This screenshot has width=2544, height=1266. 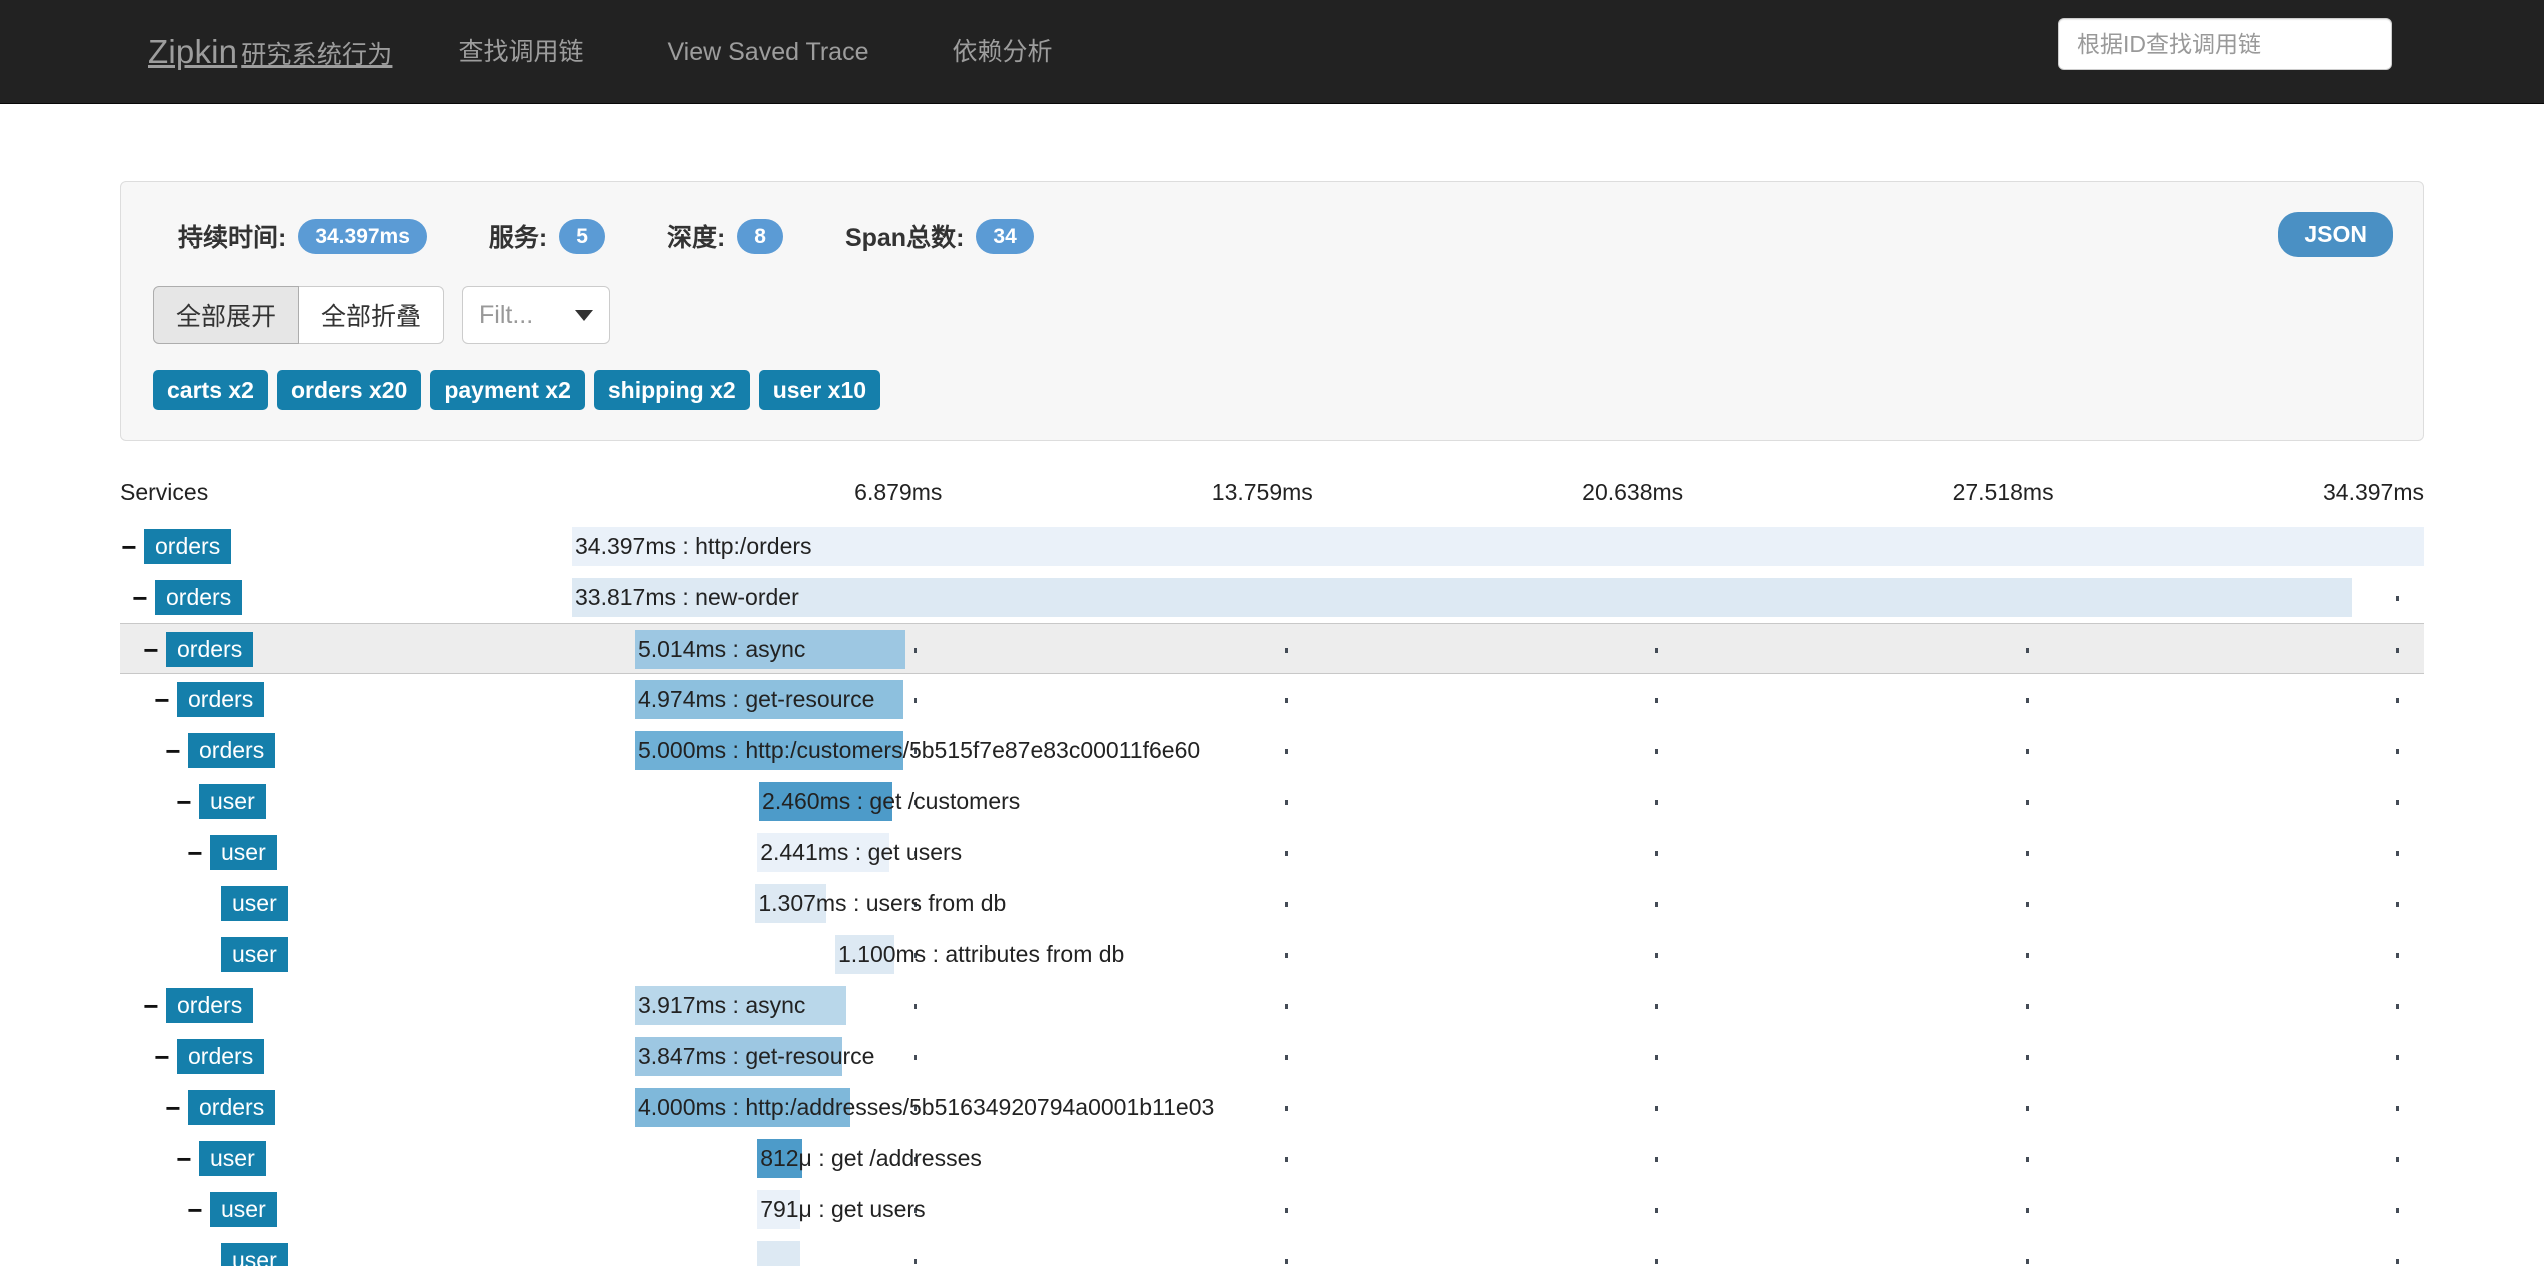 What do you see at coordinates (520, 52) in the screenshot?
I see `nav-find-traces: 查找调用链` at bounding box center [520, 52].